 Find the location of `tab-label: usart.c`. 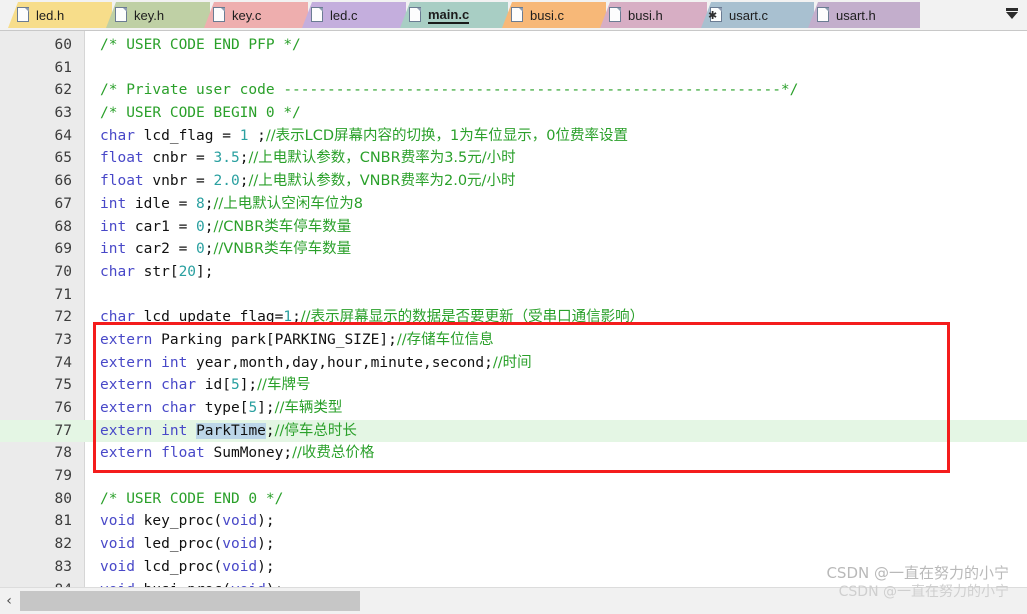

tab-label: usart.c is located at coordinates (749, 15).